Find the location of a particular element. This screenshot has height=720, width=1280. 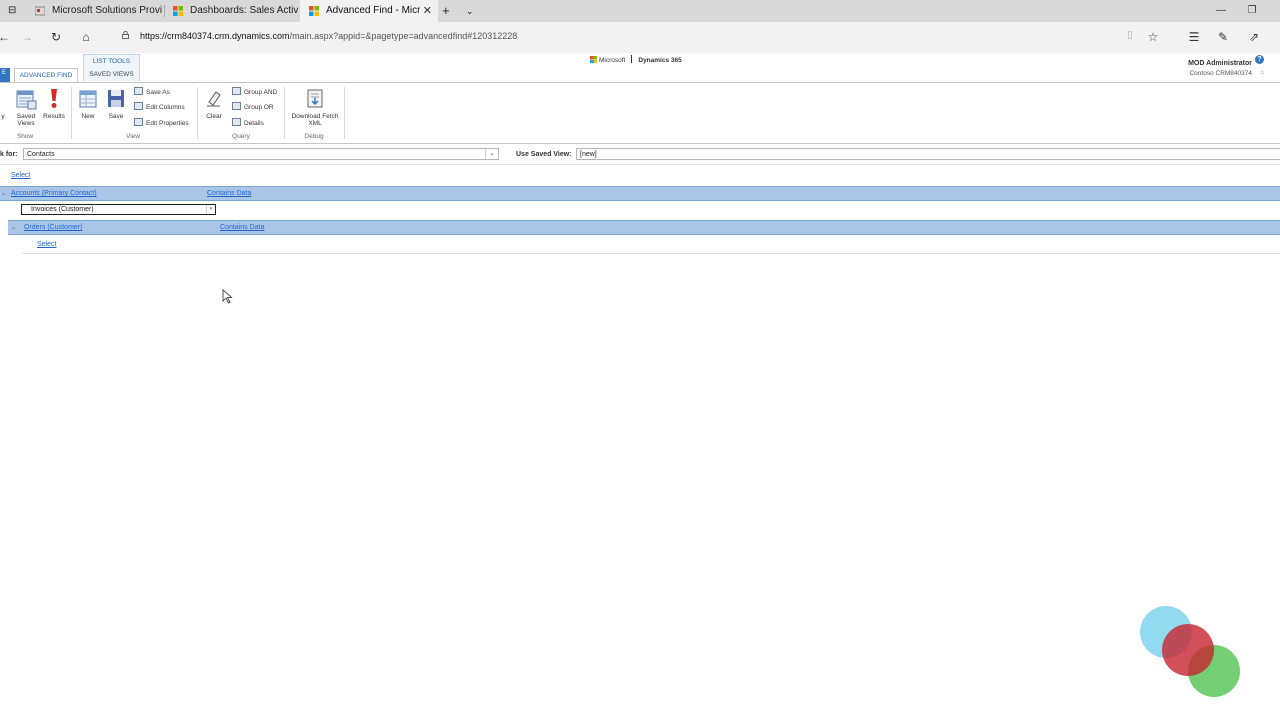

favorites-hub-icon: ☰ is located at coordinates (1194, 37).